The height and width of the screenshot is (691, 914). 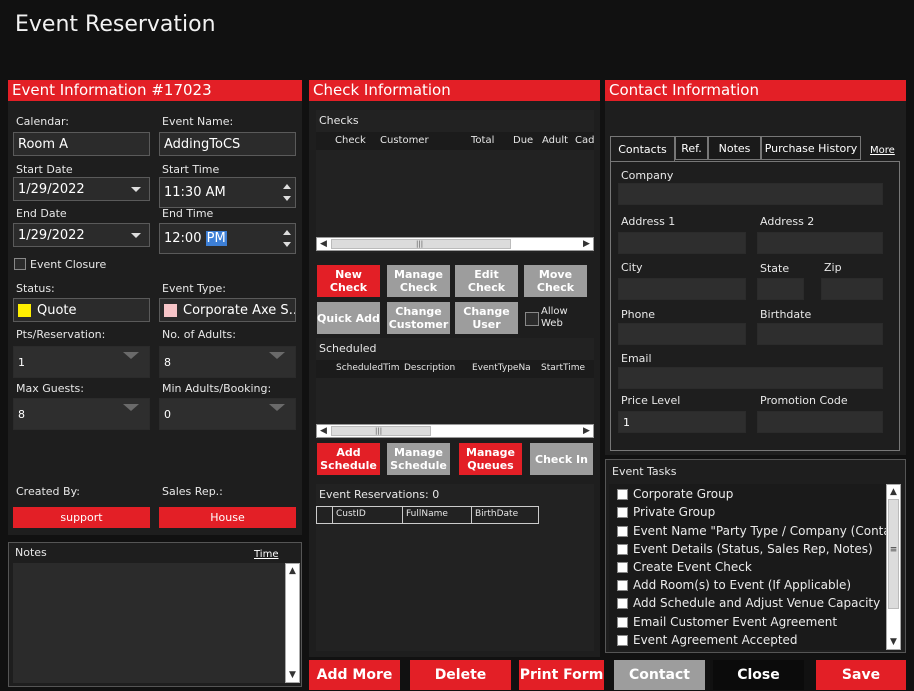 I want to click on move-check-button: Move Check, so click(x=555, y=281).